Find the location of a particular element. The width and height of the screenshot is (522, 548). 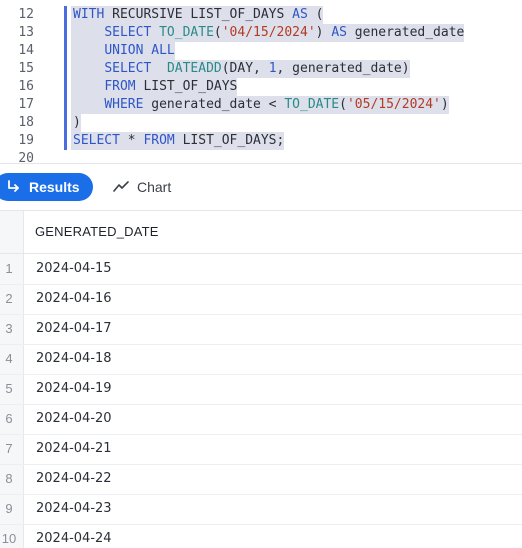

code-token: WHERE is located at coordinates (124, 104).